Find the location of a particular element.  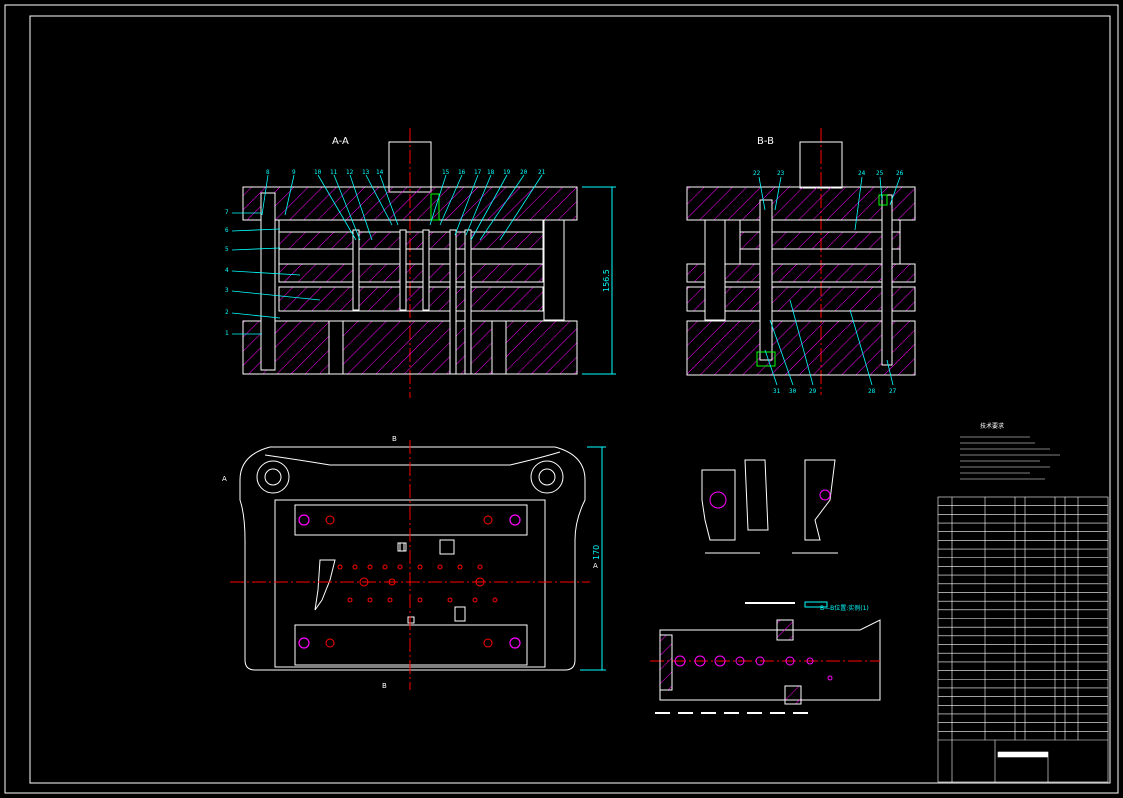

part-label: 30 is located at coordinates (793, 391).